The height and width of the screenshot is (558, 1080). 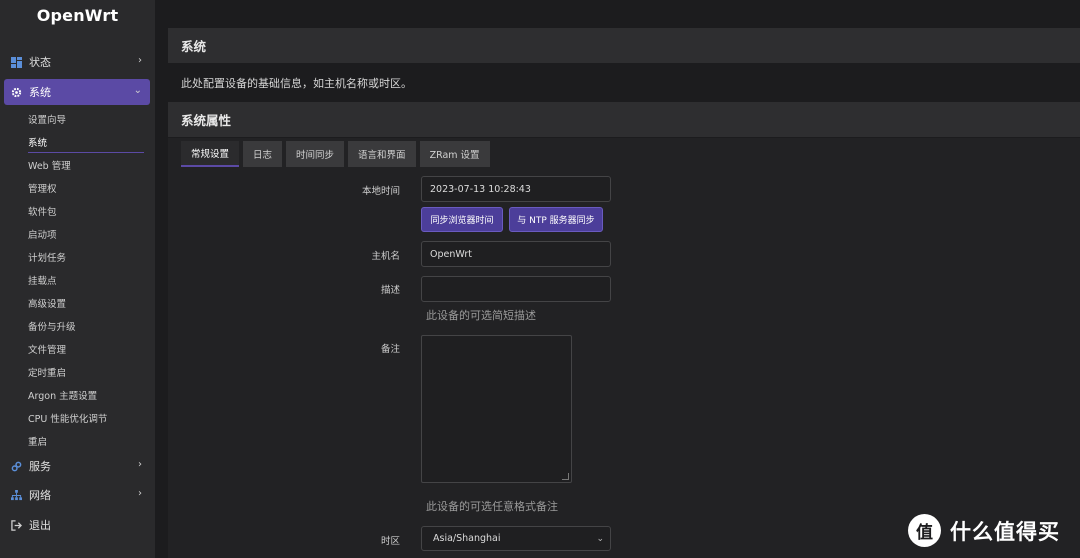 I want to click on notes-hint: 此设备的可选任意格式备注, so click(x=492, y=506).